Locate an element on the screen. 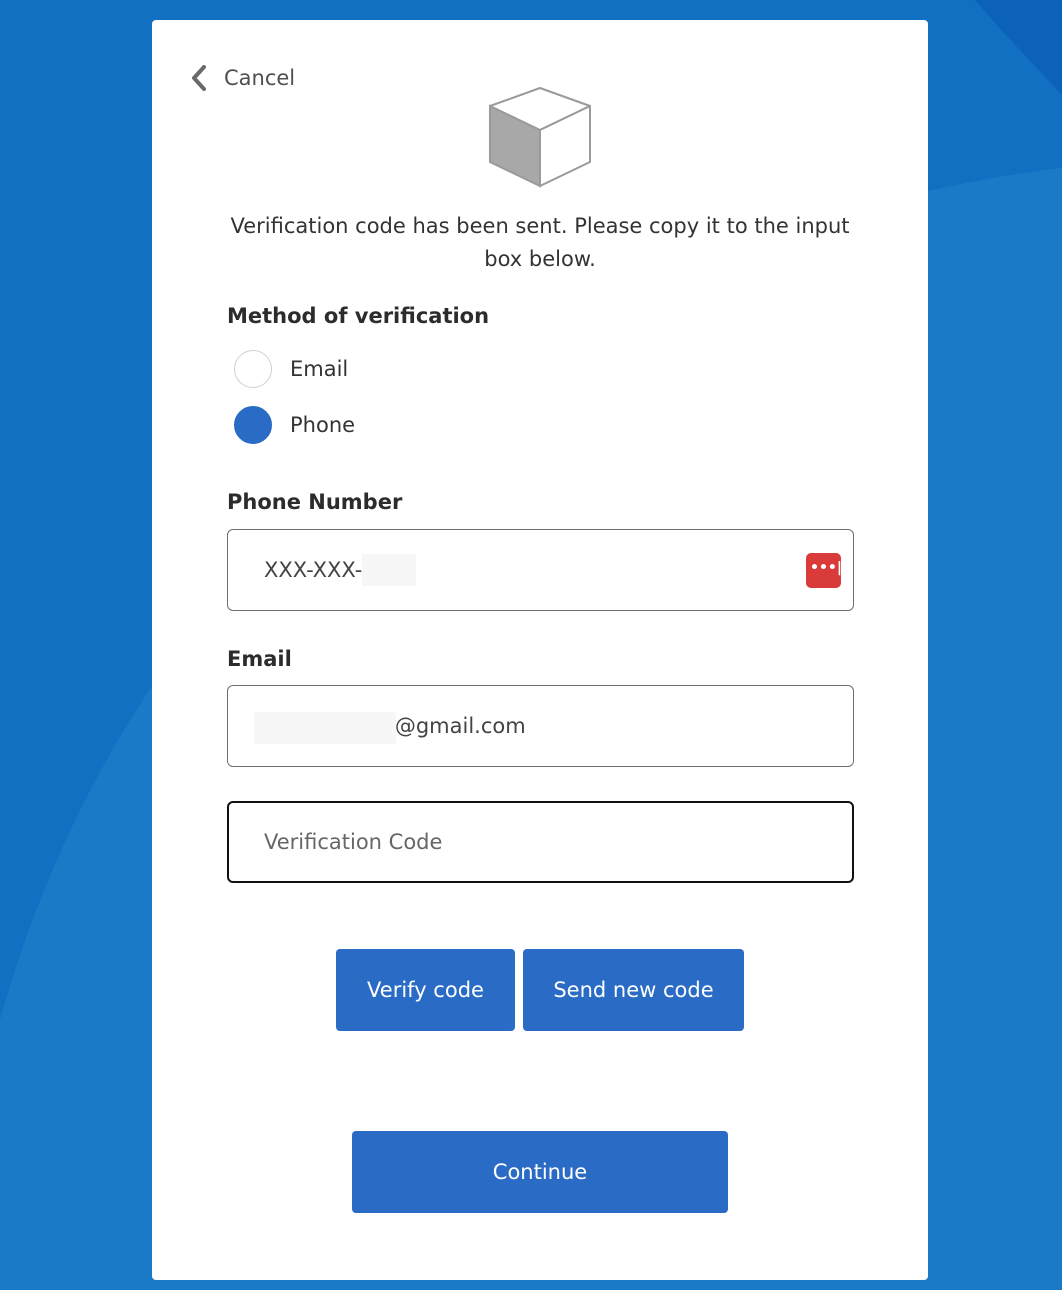 The height and width of the screenshot is (1290, 1062). radio-email-label: Email is located at coordinates (319, 369).